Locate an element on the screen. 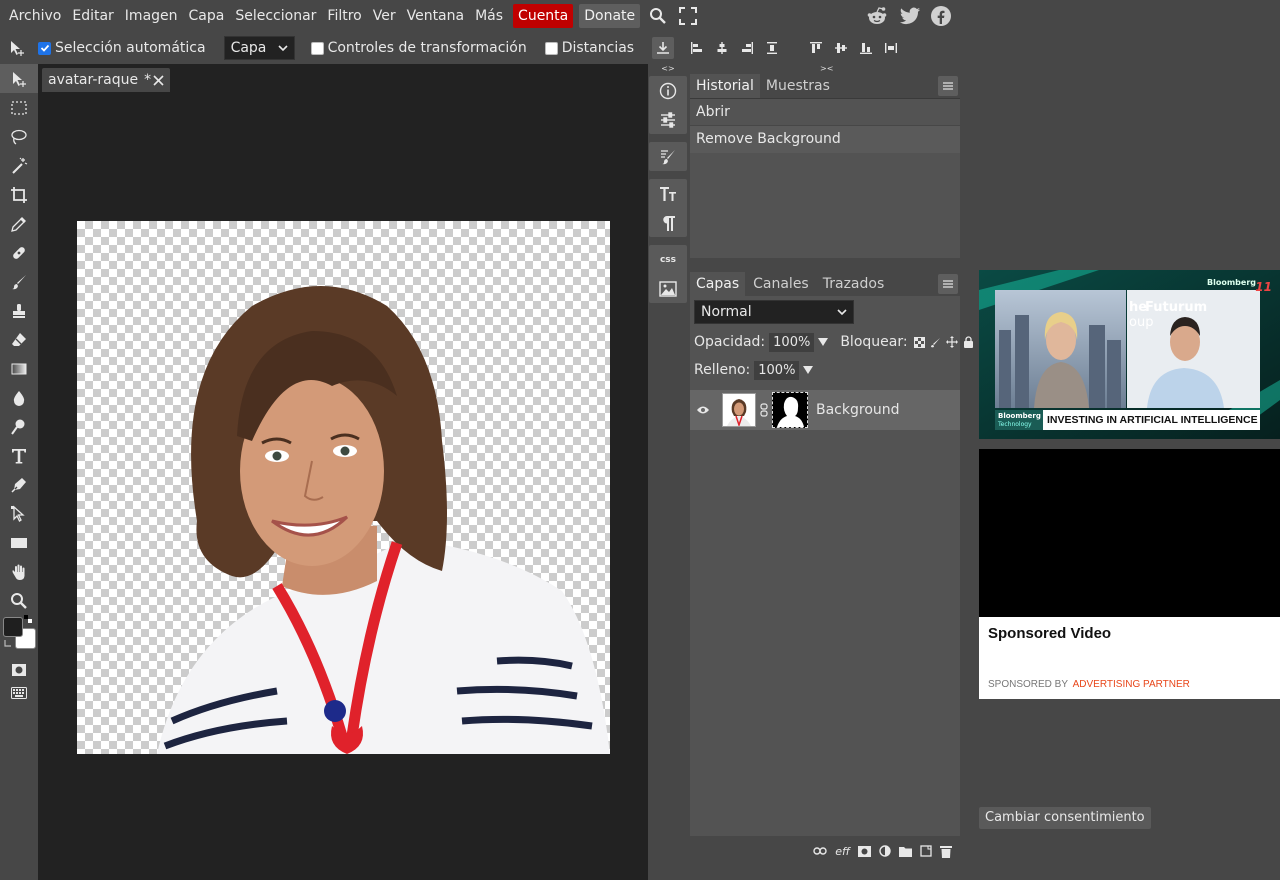  image-button is located at coordinates (668, 288).